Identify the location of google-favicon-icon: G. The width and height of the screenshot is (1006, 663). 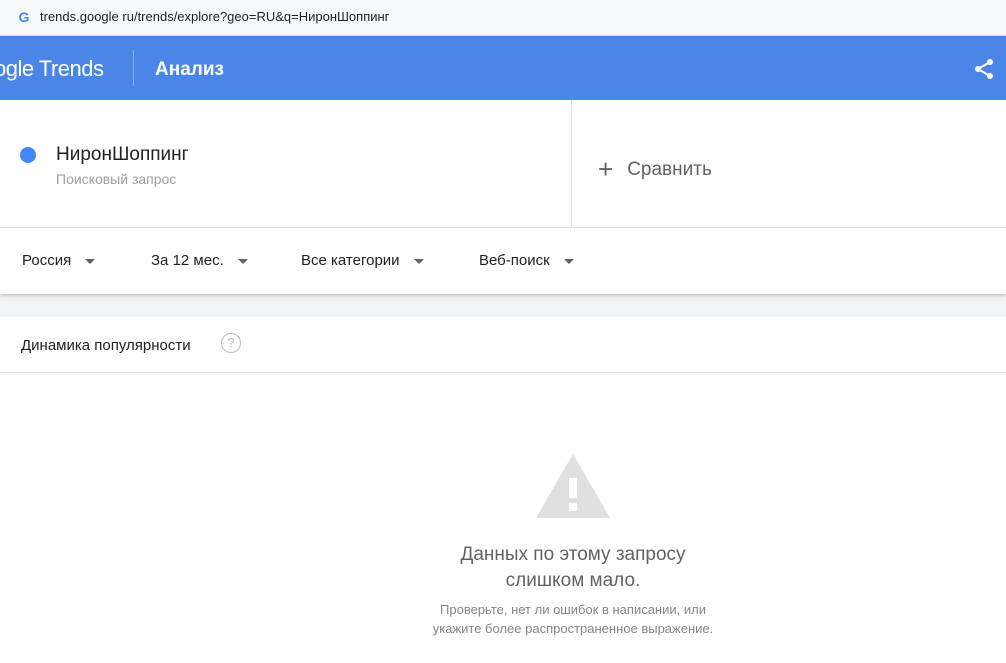
(24, 17).